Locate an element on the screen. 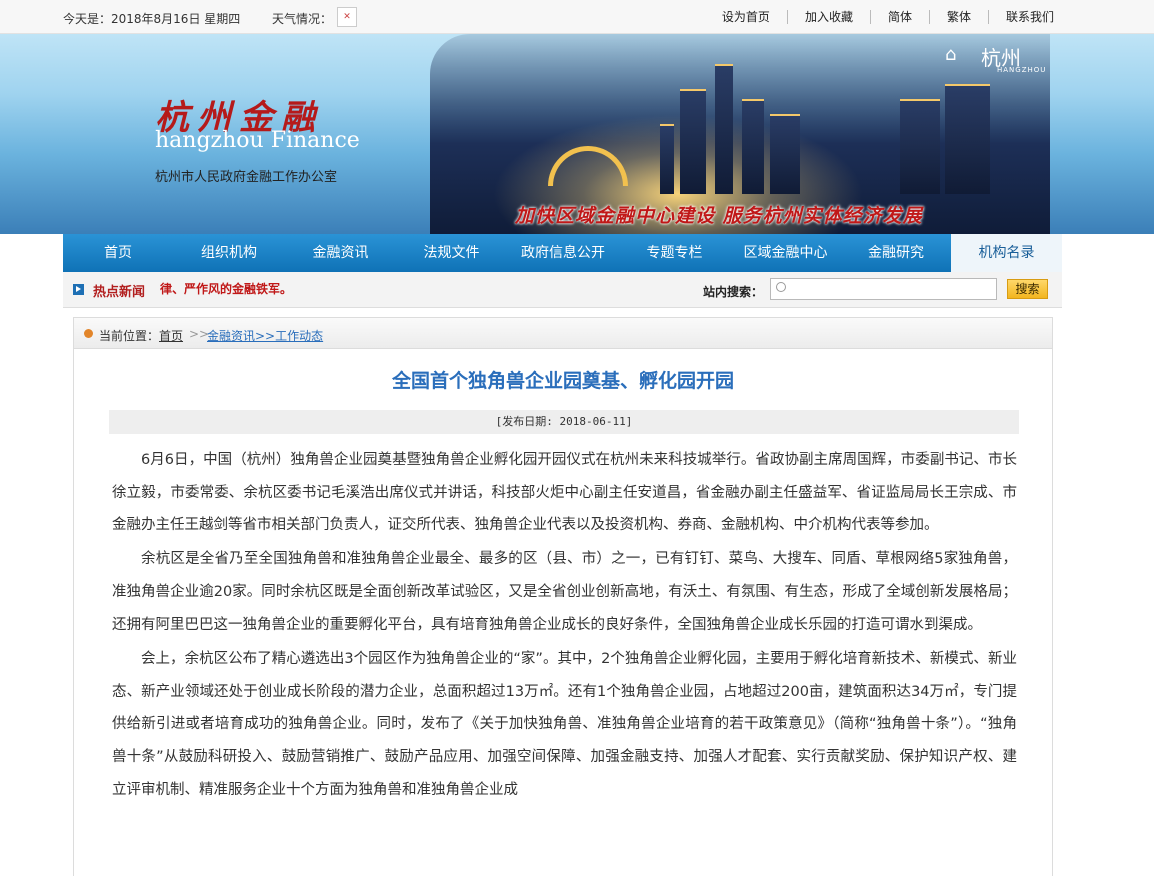 This screenshot has width=1154, height=876. breadcrumb-home-link: 首页 is located at coordinates (171, 335).